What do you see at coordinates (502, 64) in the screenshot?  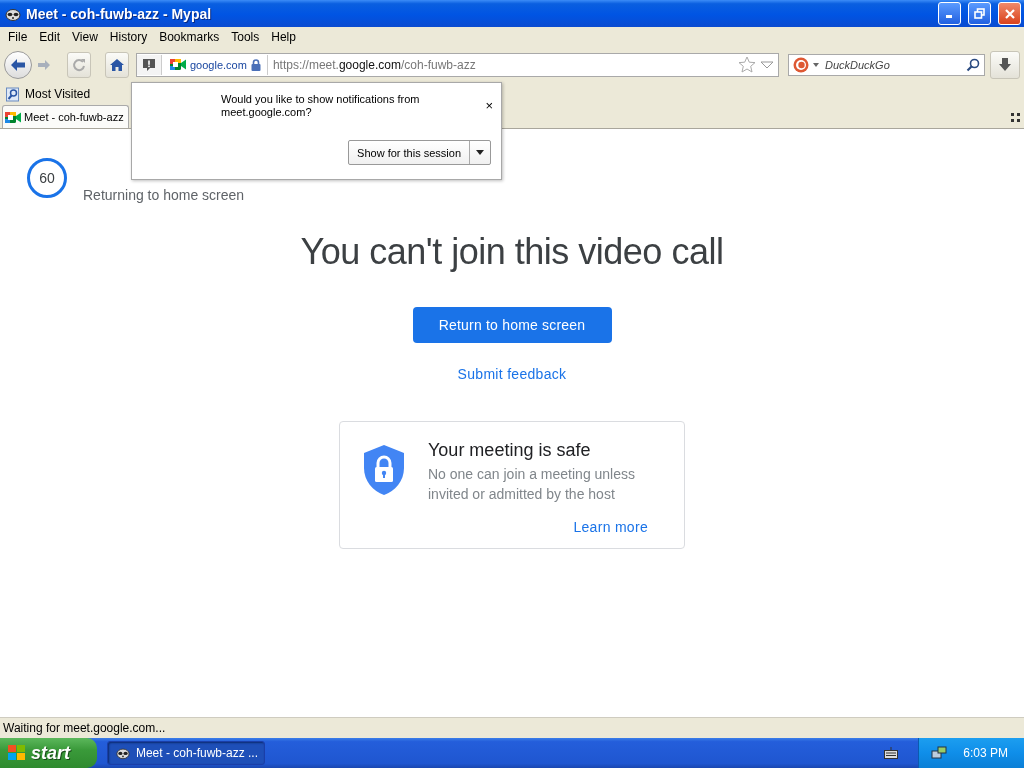 I see `url-text: https://meet.google.com/coh-fuwb-azz` at bounding box center [502, 64].